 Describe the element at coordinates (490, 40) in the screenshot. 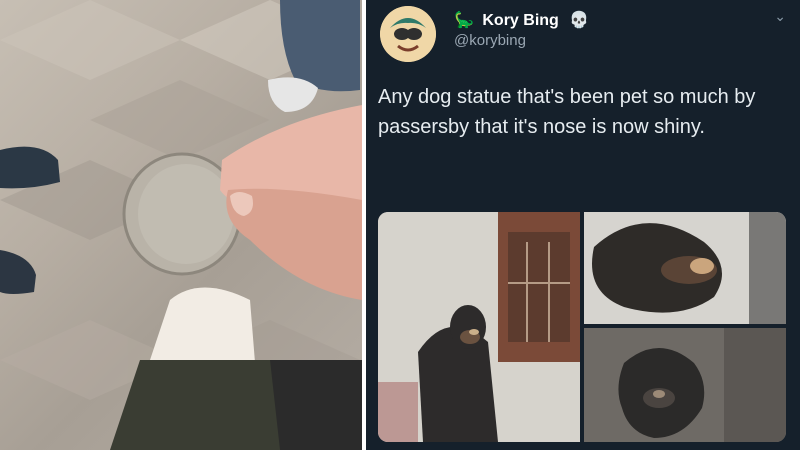

I see `user-handle: @korybing` at that location.